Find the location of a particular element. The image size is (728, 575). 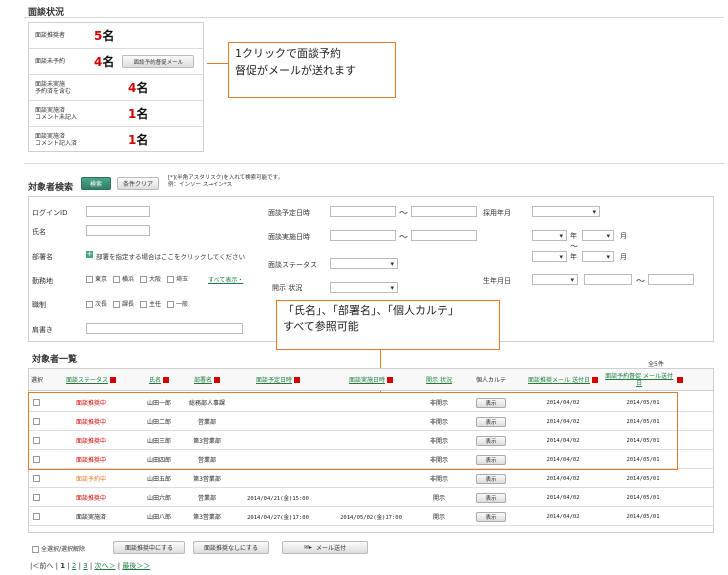

column-header-label: 面談推奨メール 送付日 is located at coordinates (559, 380).